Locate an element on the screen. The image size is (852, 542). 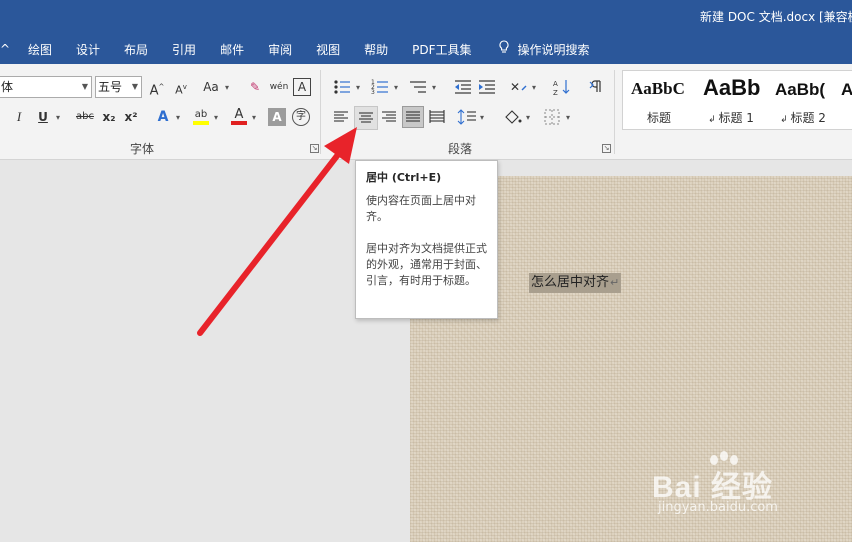
font-color-icon: A is located at coordinates (239, 114).